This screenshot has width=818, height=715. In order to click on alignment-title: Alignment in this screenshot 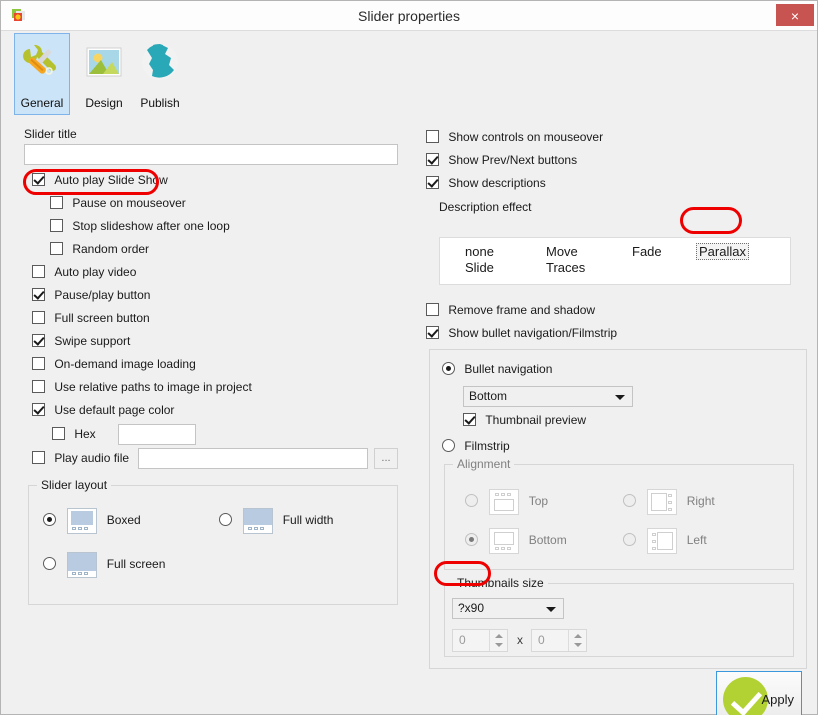, I will do `click(484, 464)`.